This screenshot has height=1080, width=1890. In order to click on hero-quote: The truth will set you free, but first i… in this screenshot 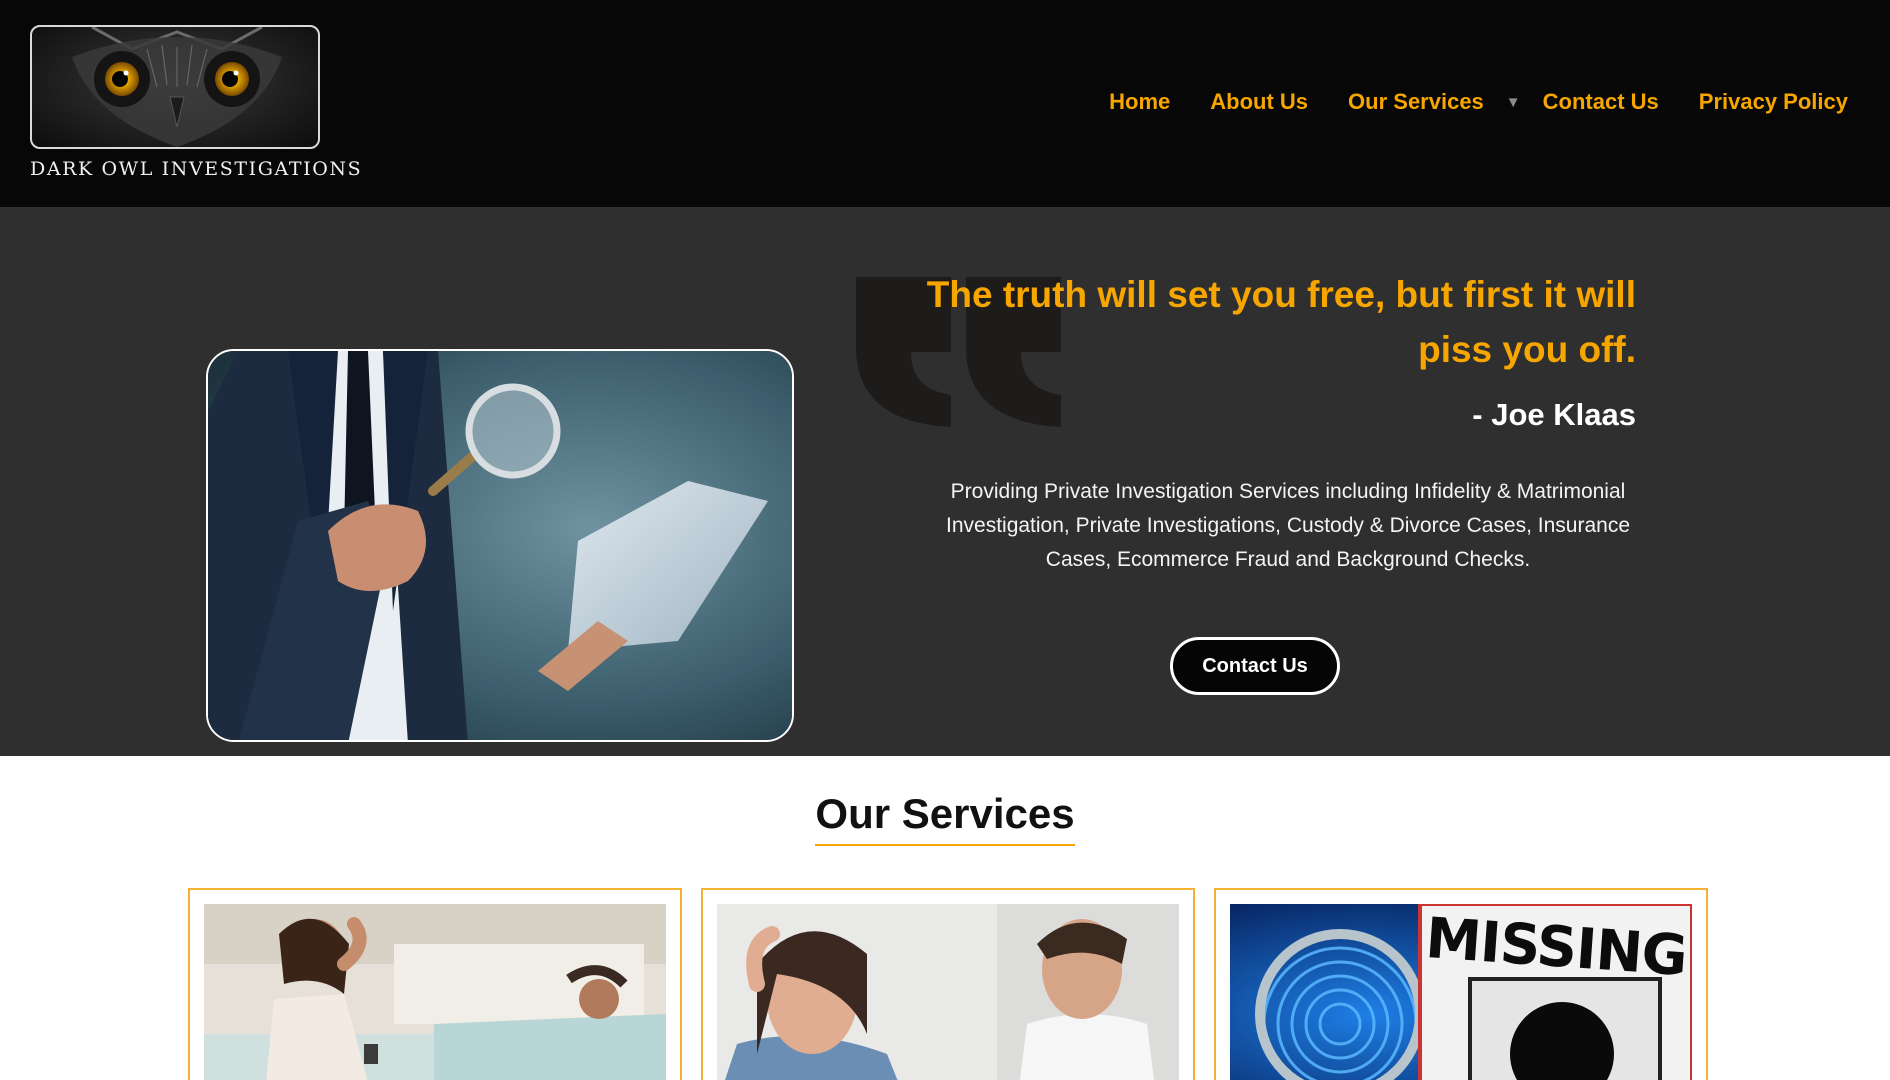, I will do `click(1281, 322)`.